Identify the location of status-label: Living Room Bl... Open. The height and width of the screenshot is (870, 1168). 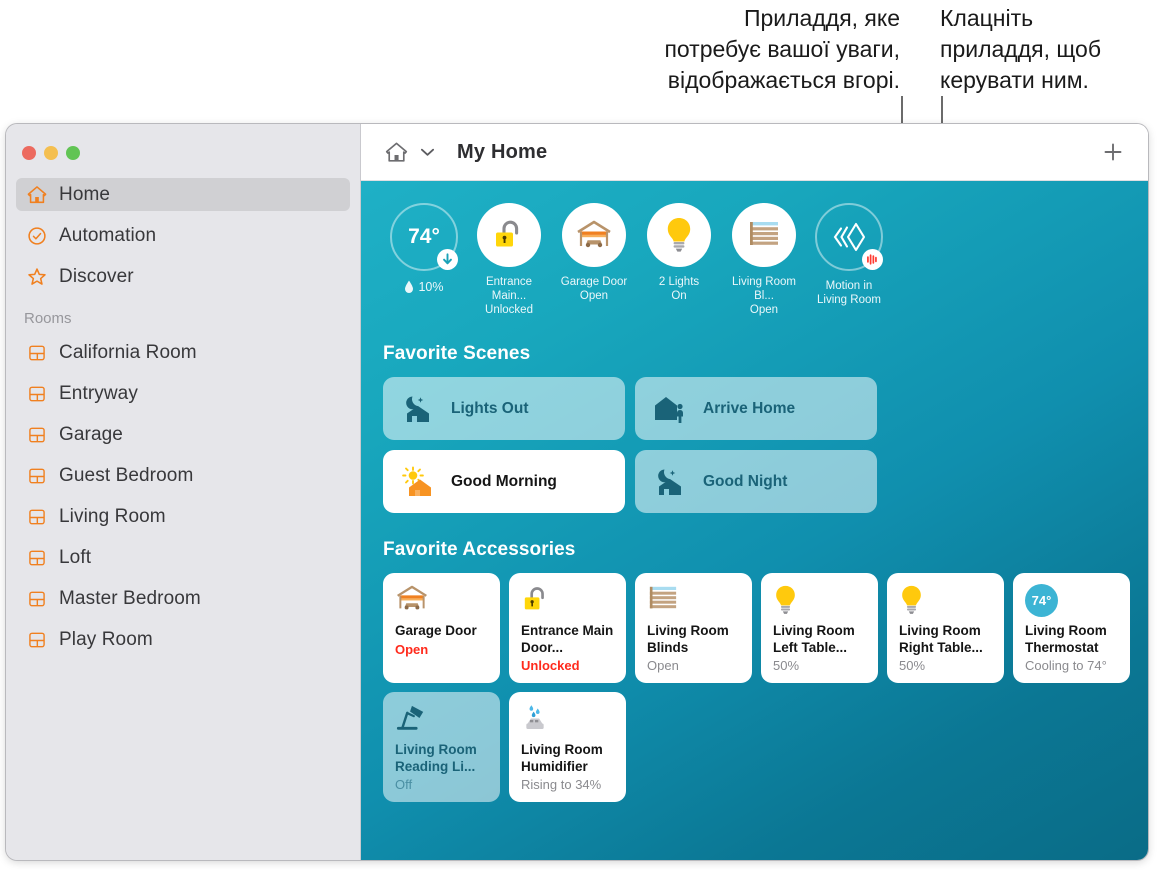
(764, 296).